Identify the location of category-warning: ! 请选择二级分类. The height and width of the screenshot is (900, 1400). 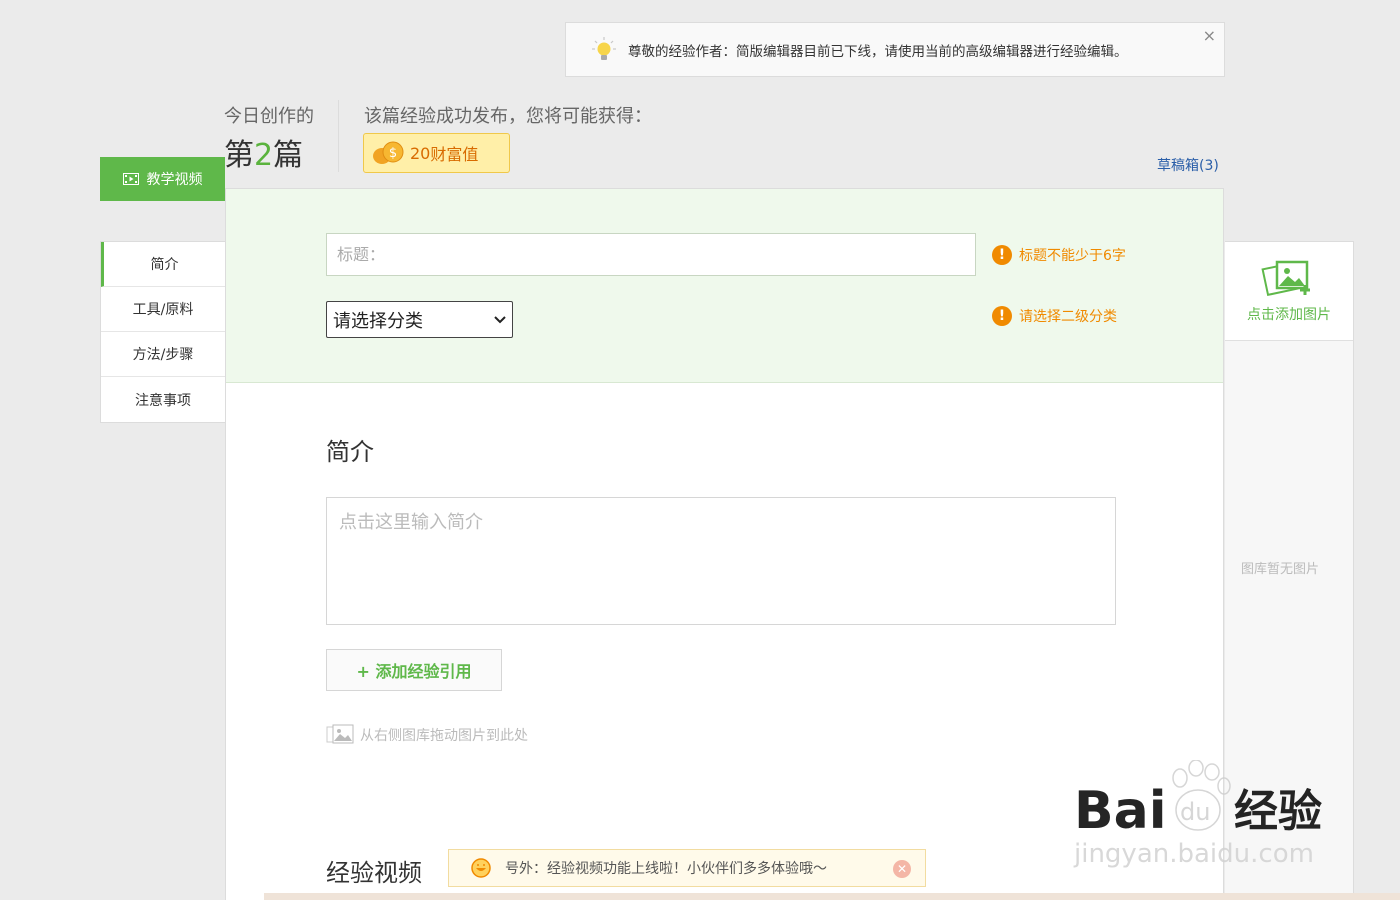
(1054, 316).